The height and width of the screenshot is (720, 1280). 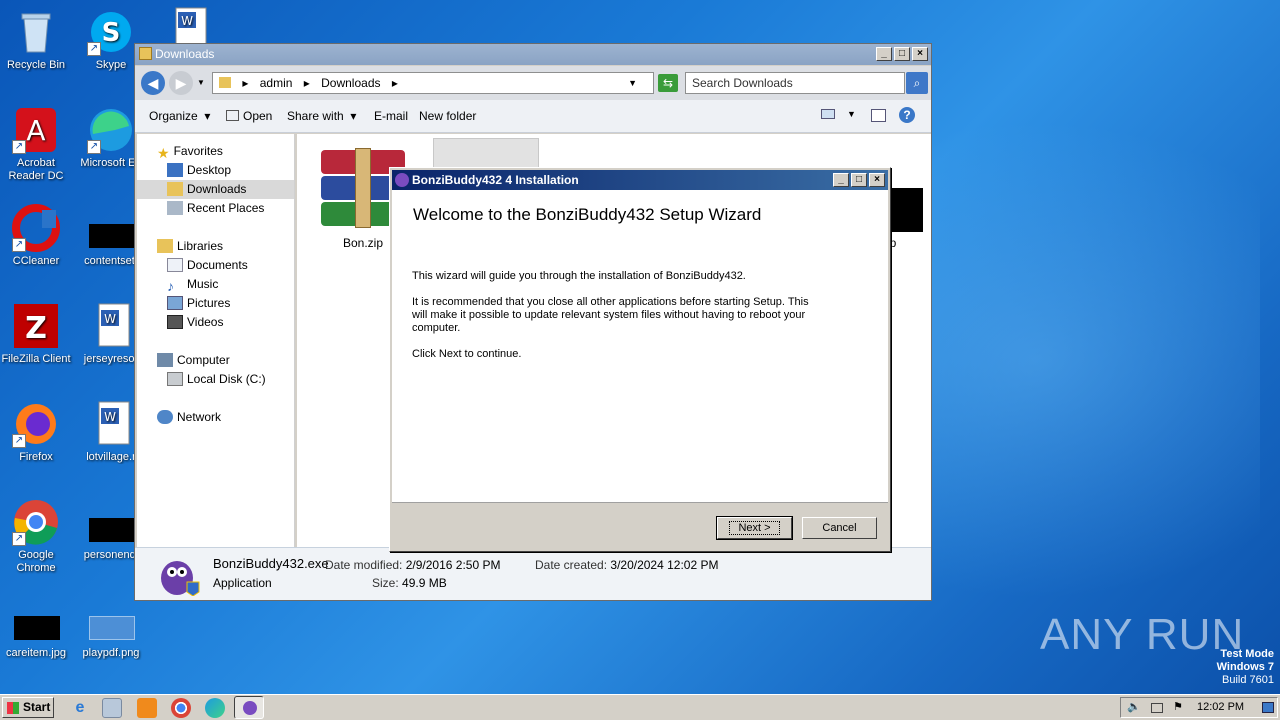 What do you see at coordinates (36, 32) in the screenshot?
I see `recycle-bin-icon` at bounding box center [36, 32].